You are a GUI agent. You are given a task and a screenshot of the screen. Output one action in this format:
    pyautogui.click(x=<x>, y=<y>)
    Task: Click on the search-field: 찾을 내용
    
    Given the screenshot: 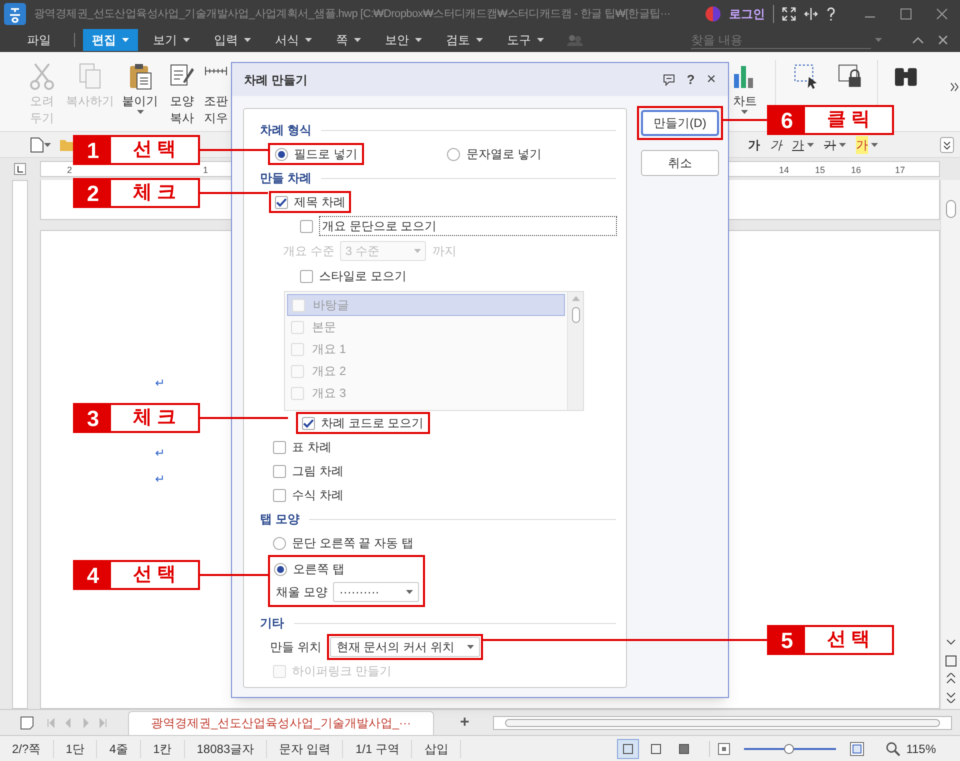 What is the action you would take?
    pyautogui.click(x=781, y=40)
    